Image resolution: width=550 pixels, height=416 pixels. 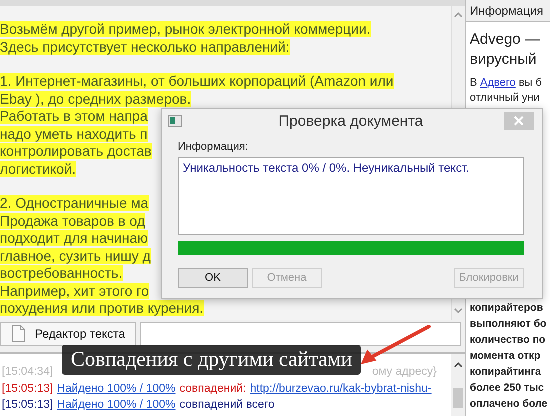 What do you see at coordinates (474, 83) in the screenshot?
I see `intro-text: В` at bounding box center [474, 83].